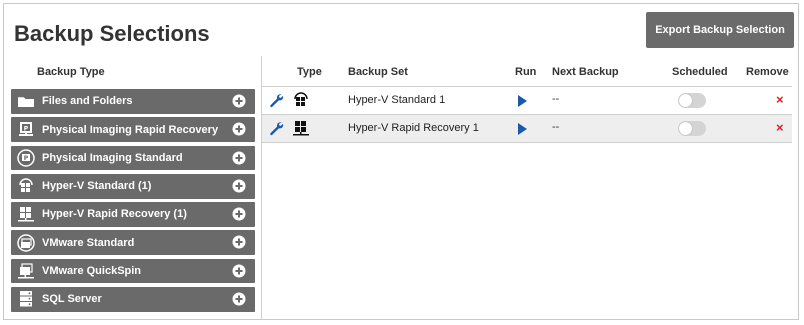 This screenshot has height=325, width=804. I want to click on folder-icon, so click(26, 101).